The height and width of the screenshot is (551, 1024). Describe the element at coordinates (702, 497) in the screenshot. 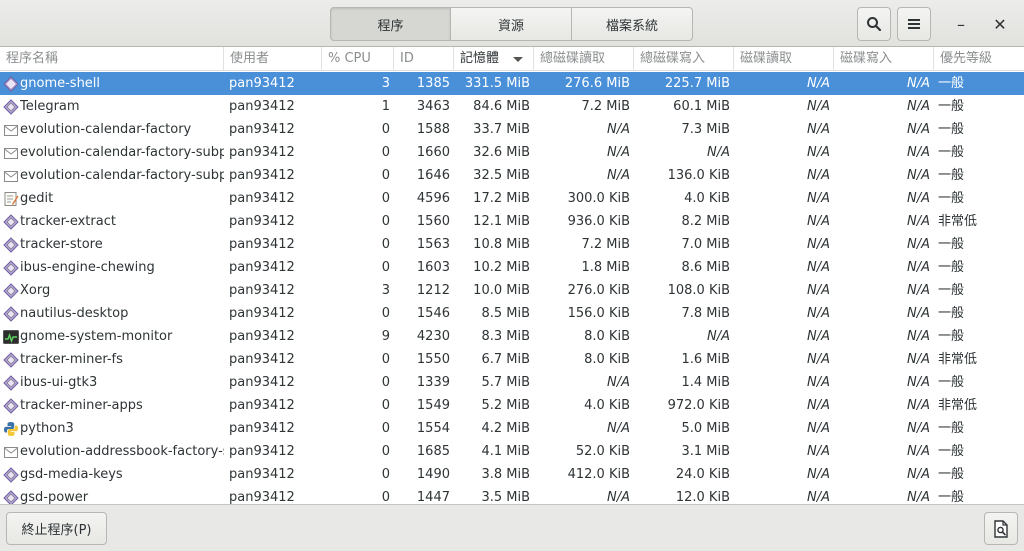

I see `cell-disk-write-total: 12.0 KiB` at that location.